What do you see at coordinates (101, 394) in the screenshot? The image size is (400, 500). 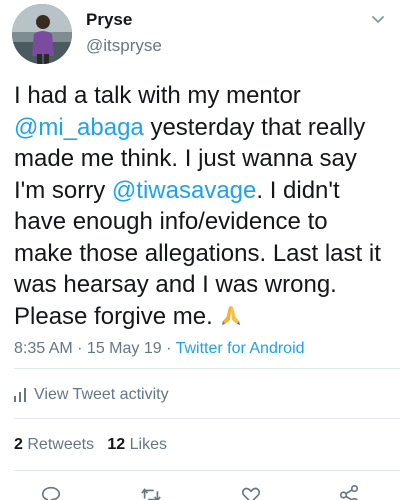 I see `view-activity-label: View Tweet activity` at bounding box center [101, 394].